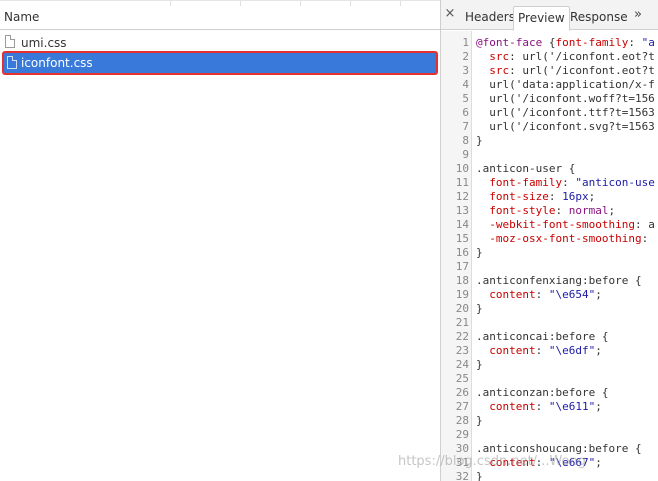  Describe the element at coordinates (565, 84) in the screenshot. I see `code-token: url('data:application/x-f` at that location.